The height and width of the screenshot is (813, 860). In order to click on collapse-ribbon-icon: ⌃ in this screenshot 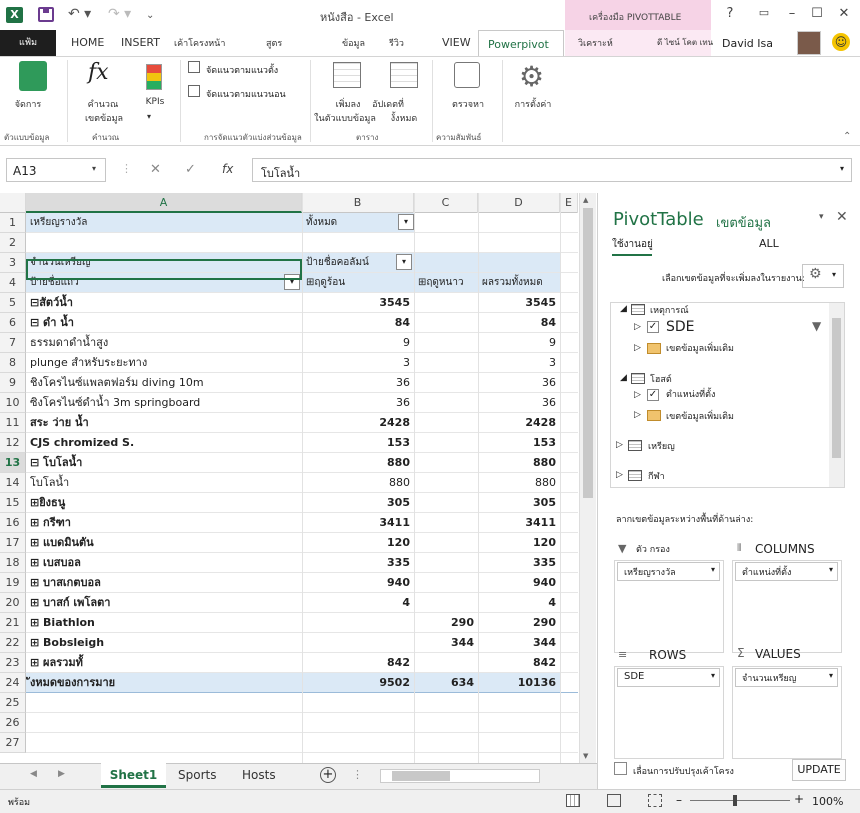, I will do `click(847, 136)`.